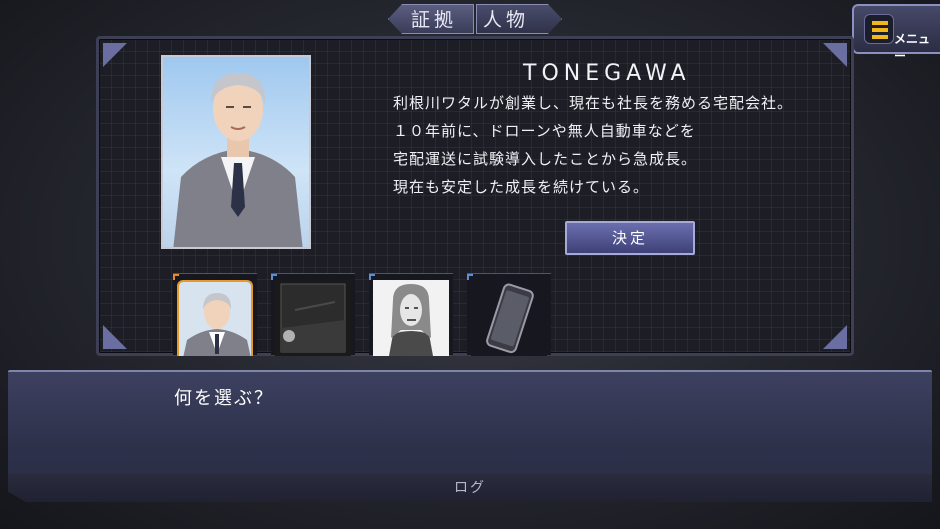 The image size is (940, 529). What do you see at coordinates (545, 159) in the screenshot?
I see `description-line: 宅配運送に試験導入したことから急成長。` at bounding box center [545, 159].